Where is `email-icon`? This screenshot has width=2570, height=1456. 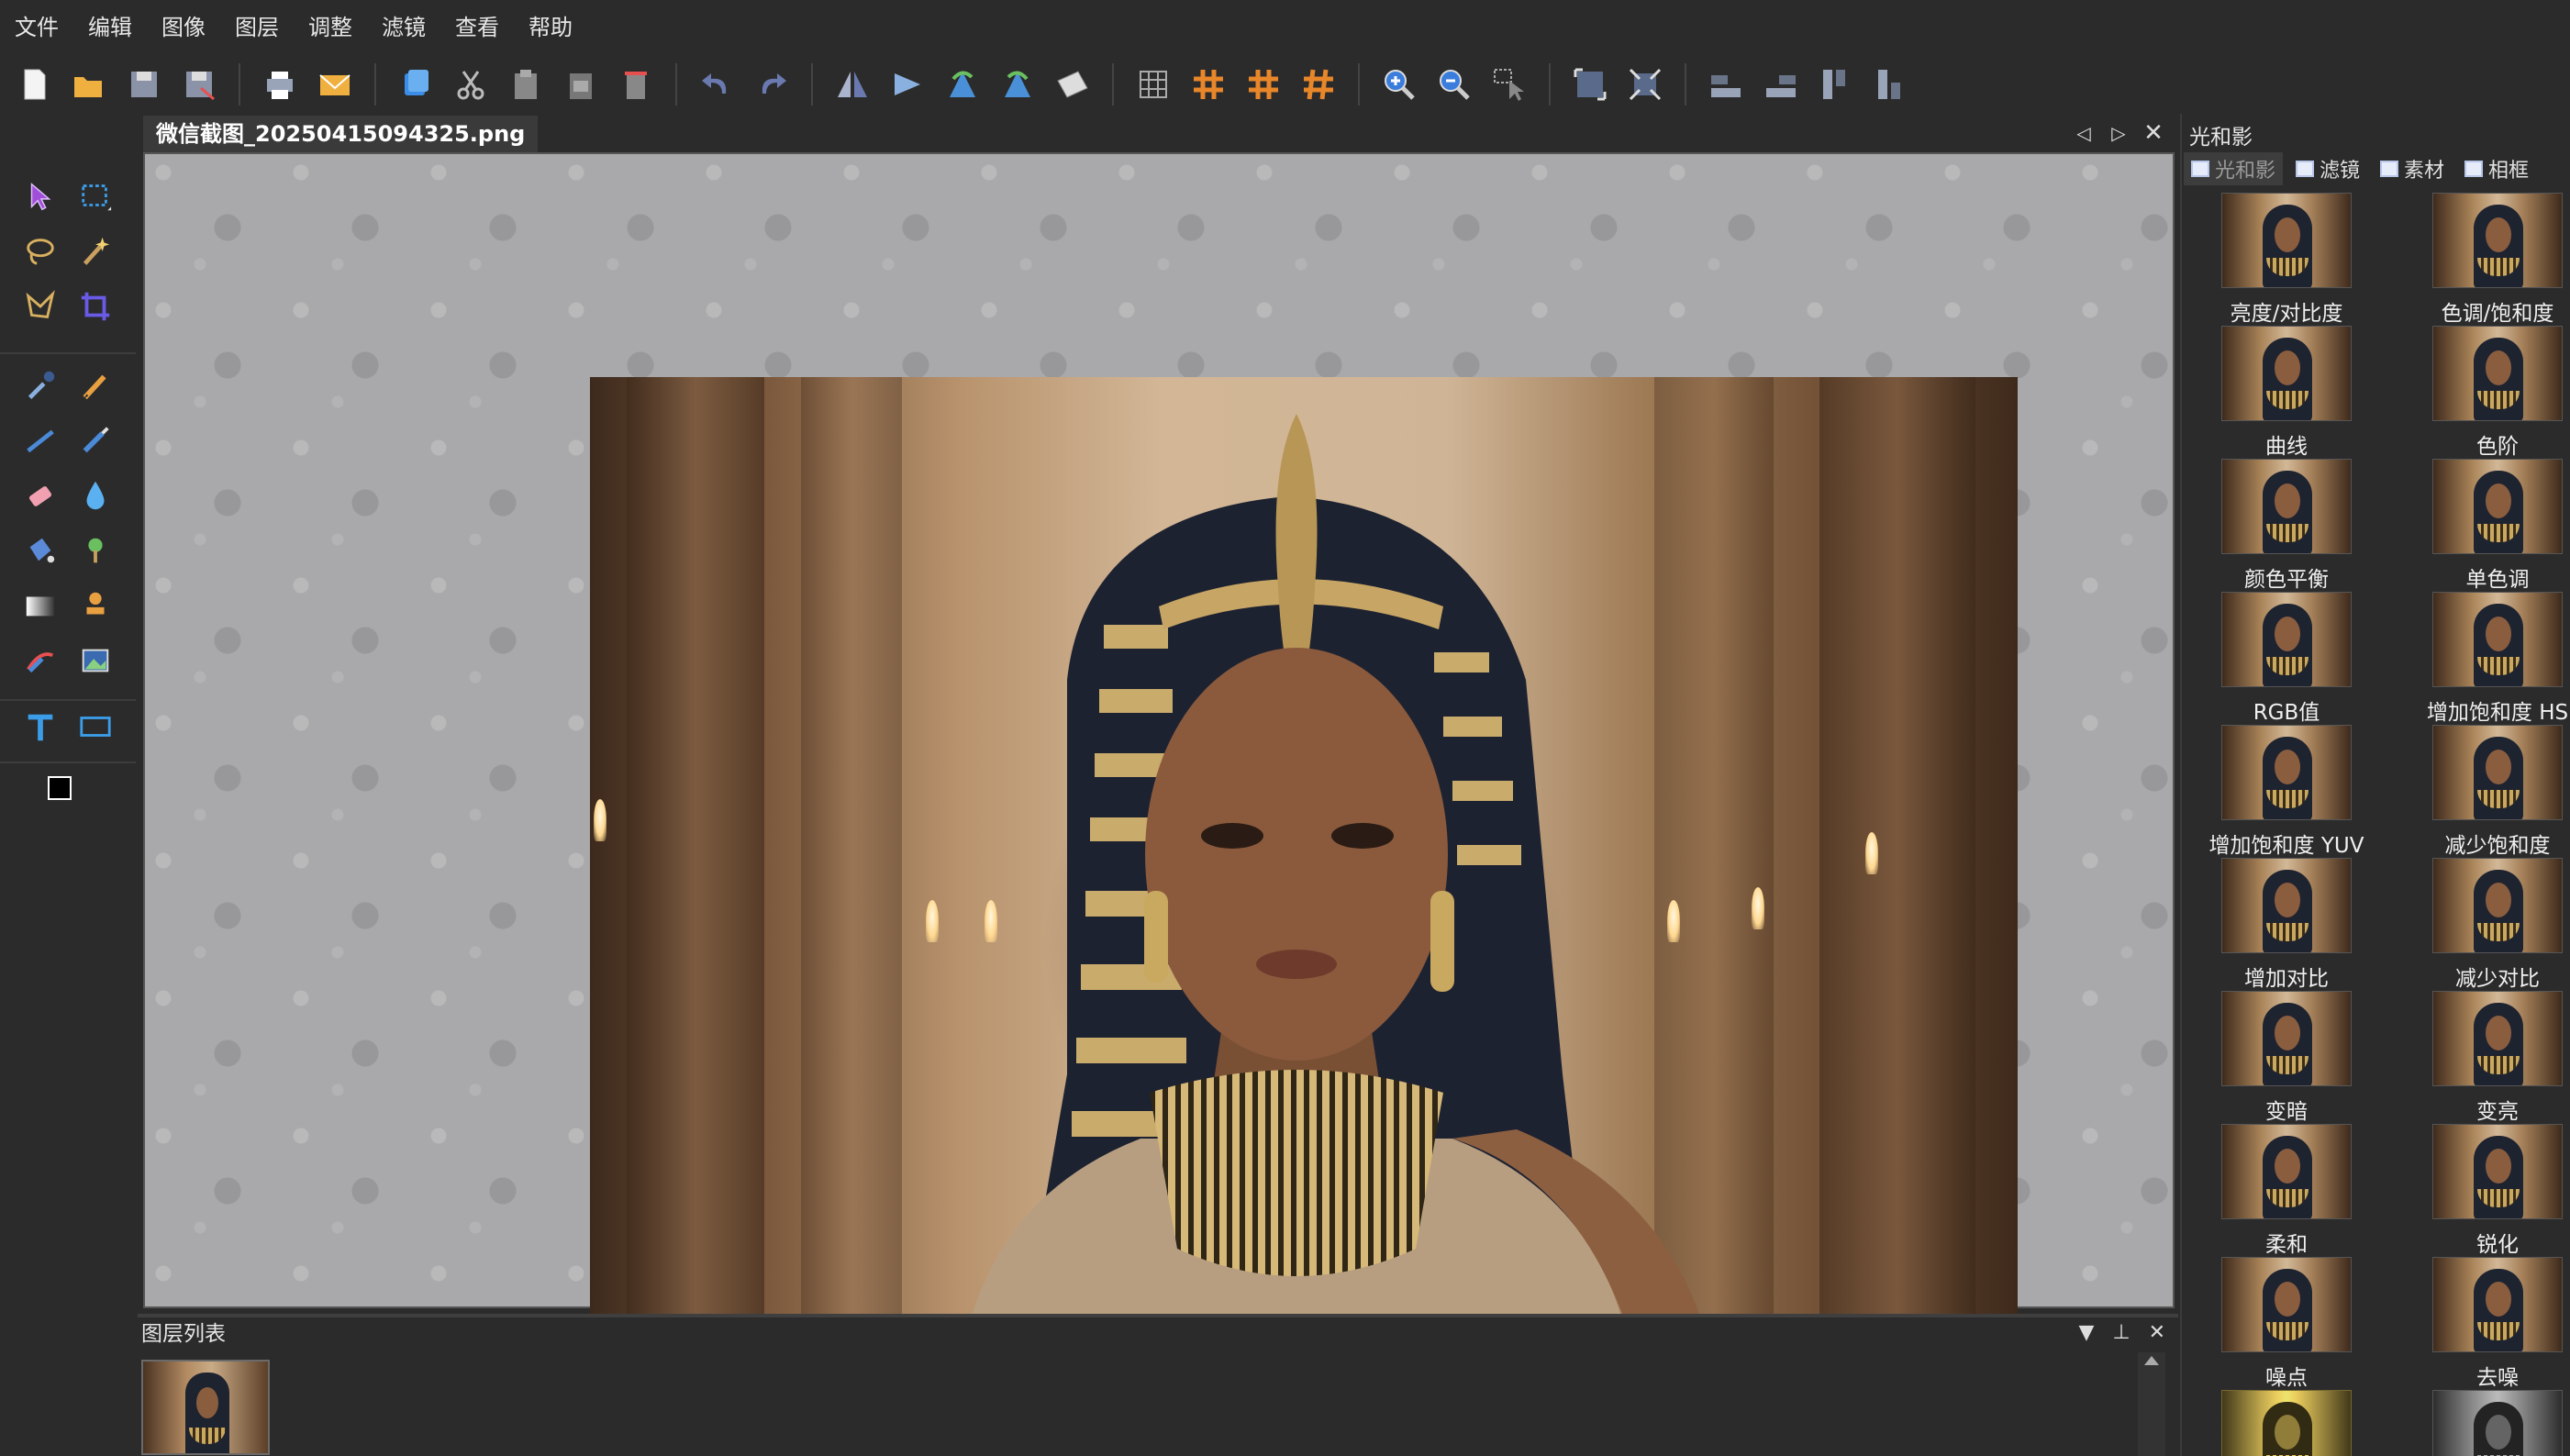 email-icon is located at coordinates (335, 84).